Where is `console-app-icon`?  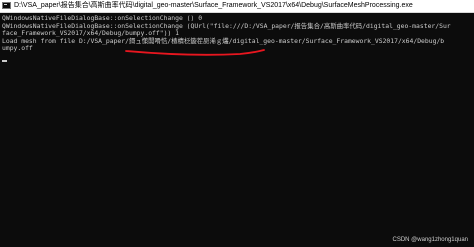
console-app-icon is located at coordinates (6, 5).